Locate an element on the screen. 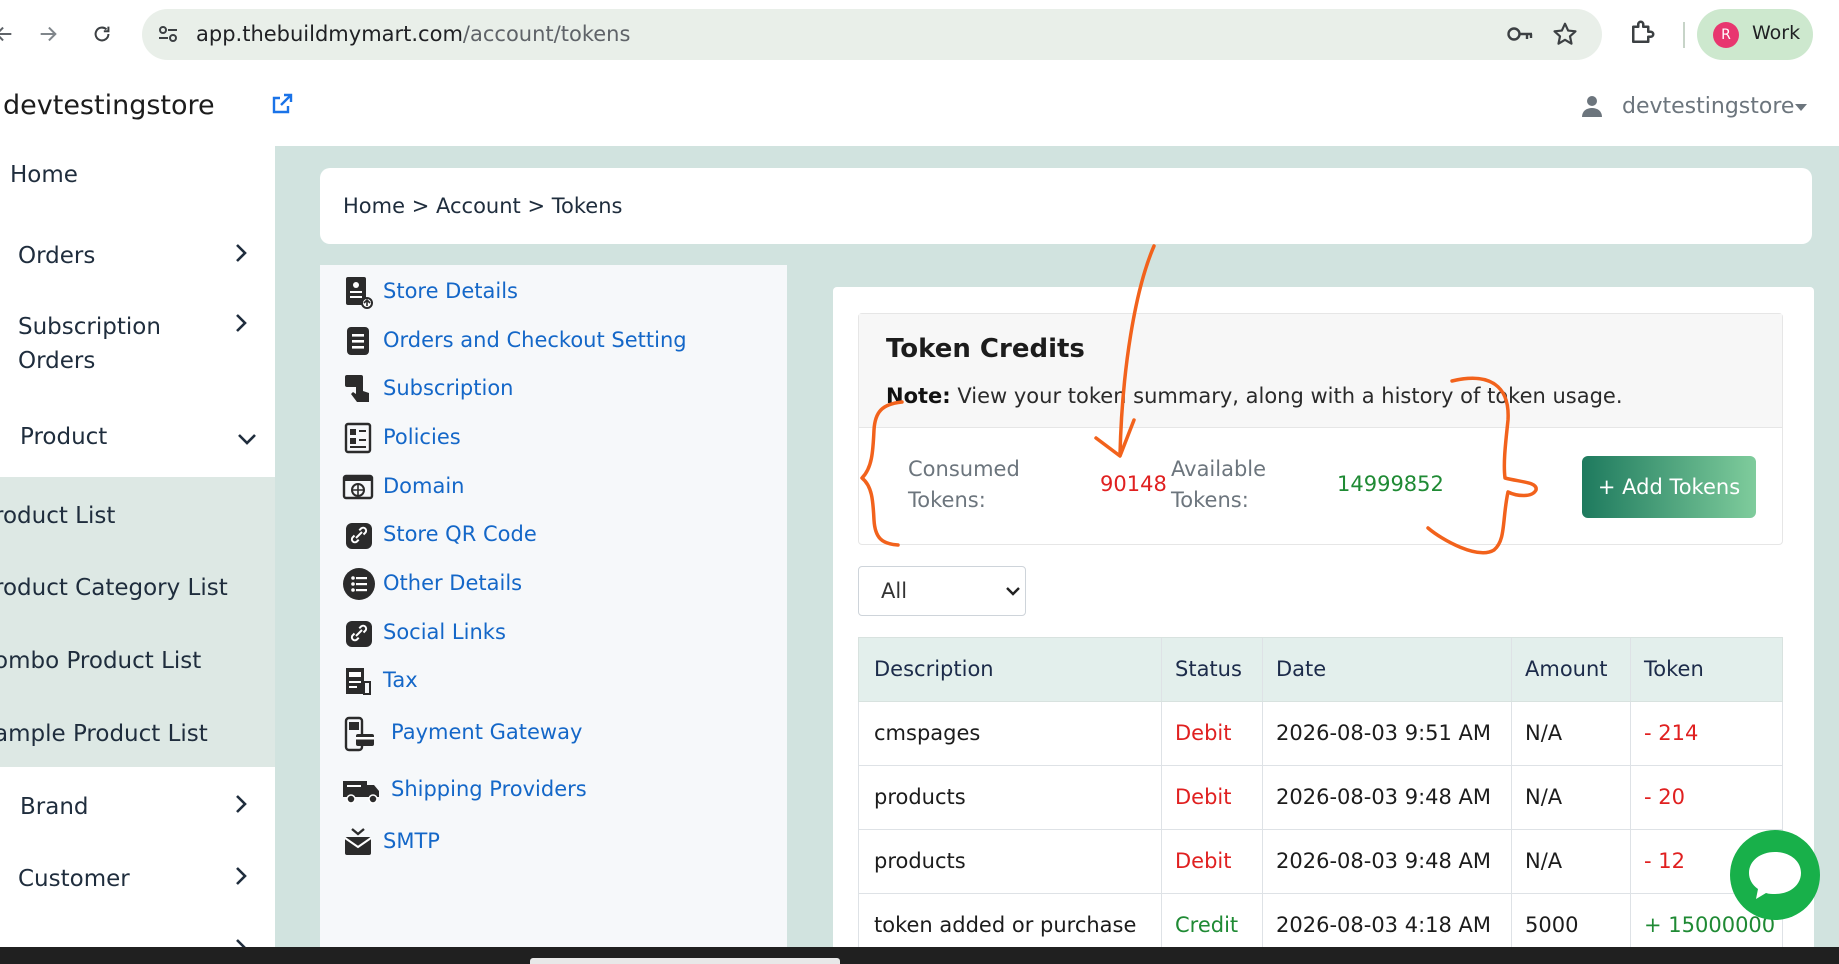 This screenshot has height=964, width=1839. address-bar: app.thebuildmymart.com/account/tokens is located at coordinates (872, 34).